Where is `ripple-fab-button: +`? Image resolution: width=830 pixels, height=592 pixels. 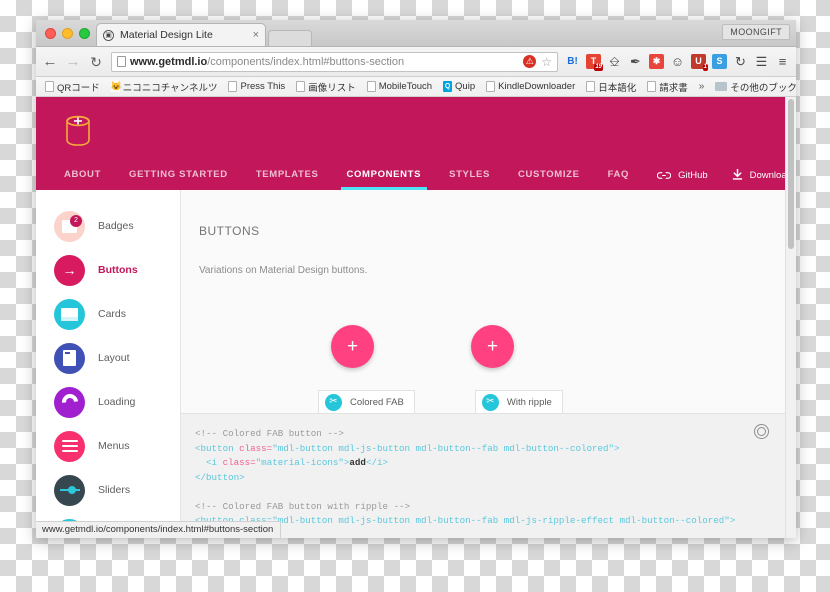
ripple-fab-button: + is located at coordinates (492, 346).